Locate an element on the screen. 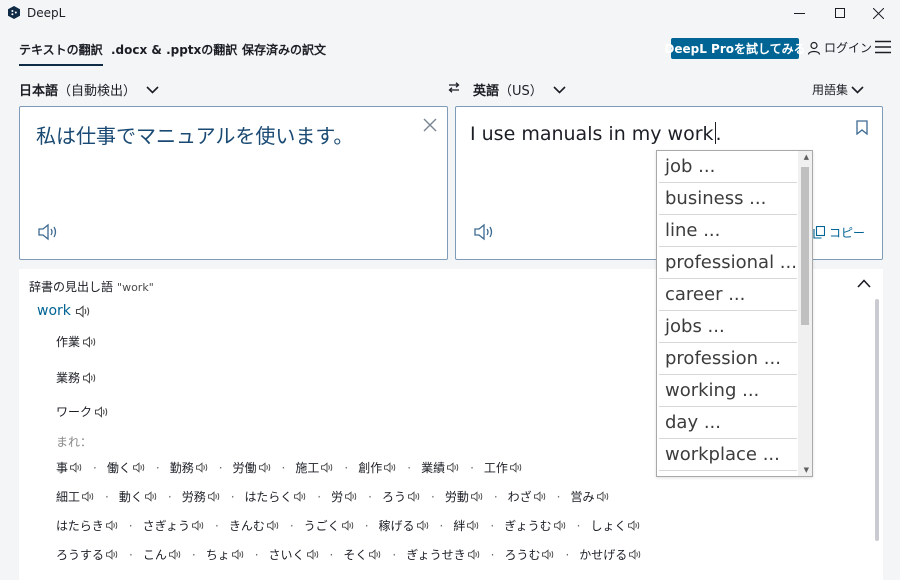 The width and height of the screenshot is (900, 580). tab-translate-text: テキストの翻訳 is located at coordinates (61, 53).